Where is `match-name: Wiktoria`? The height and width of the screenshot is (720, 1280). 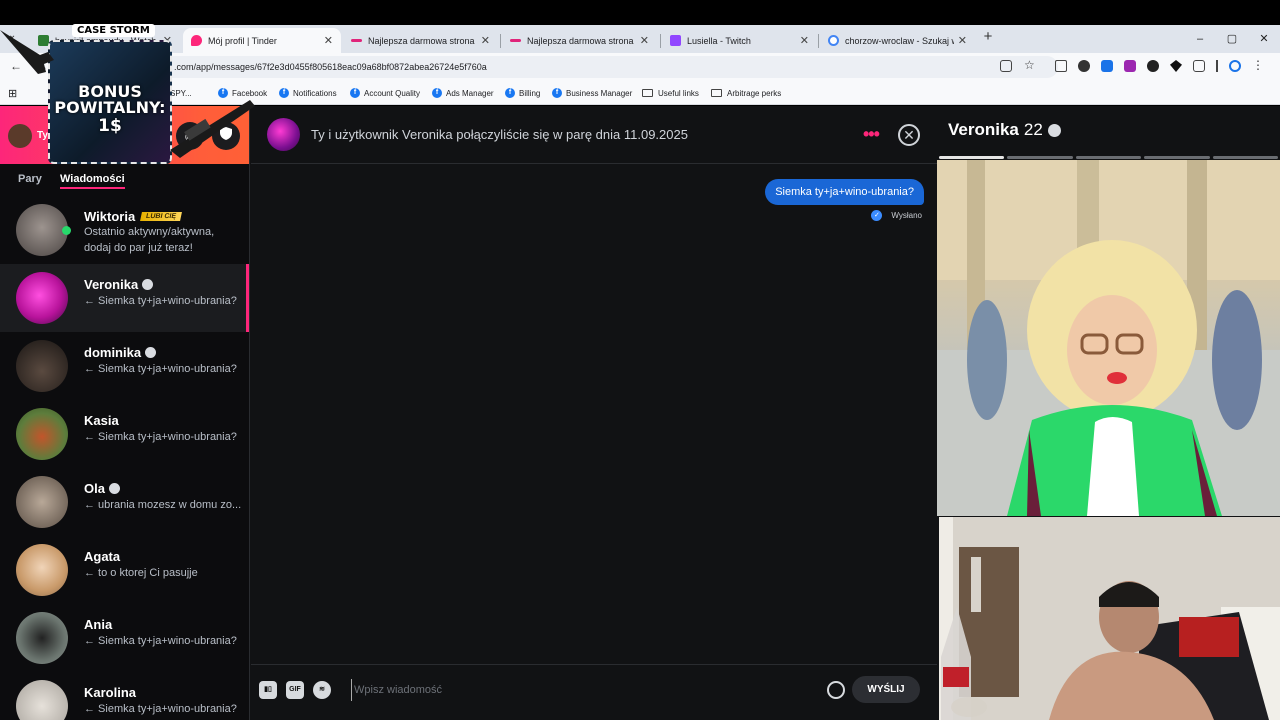
match-name: Wiktoria is located at coordinates (110, 216).